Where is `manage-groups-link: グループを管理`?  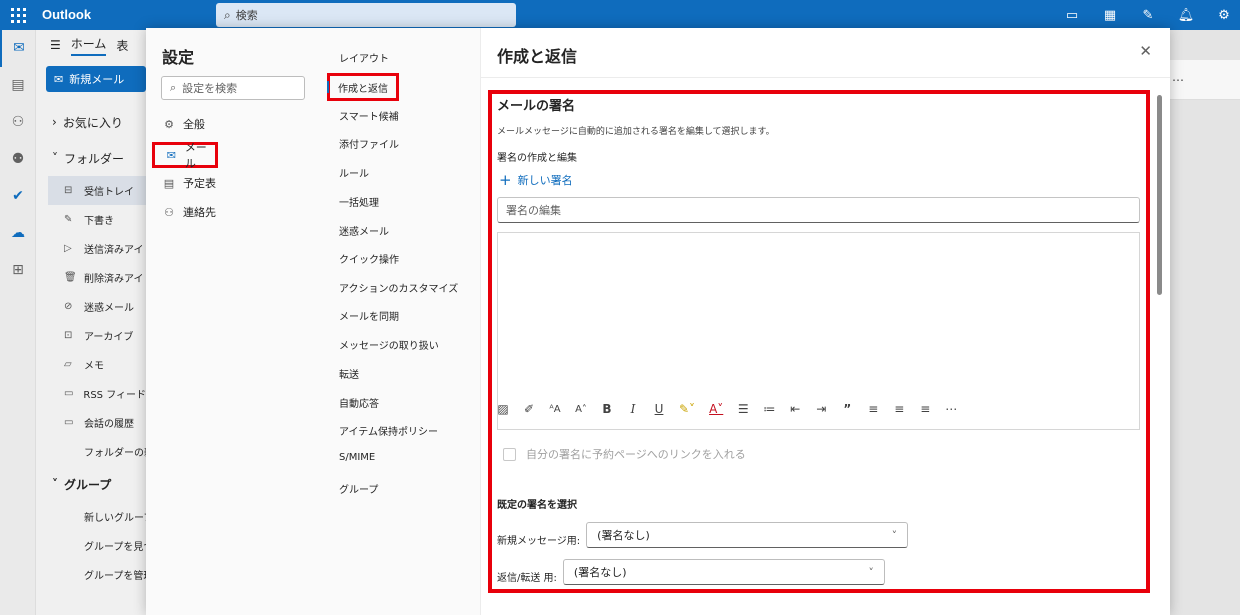 manage-groups-link: グループを管理 is located at coordinates (91, 574).